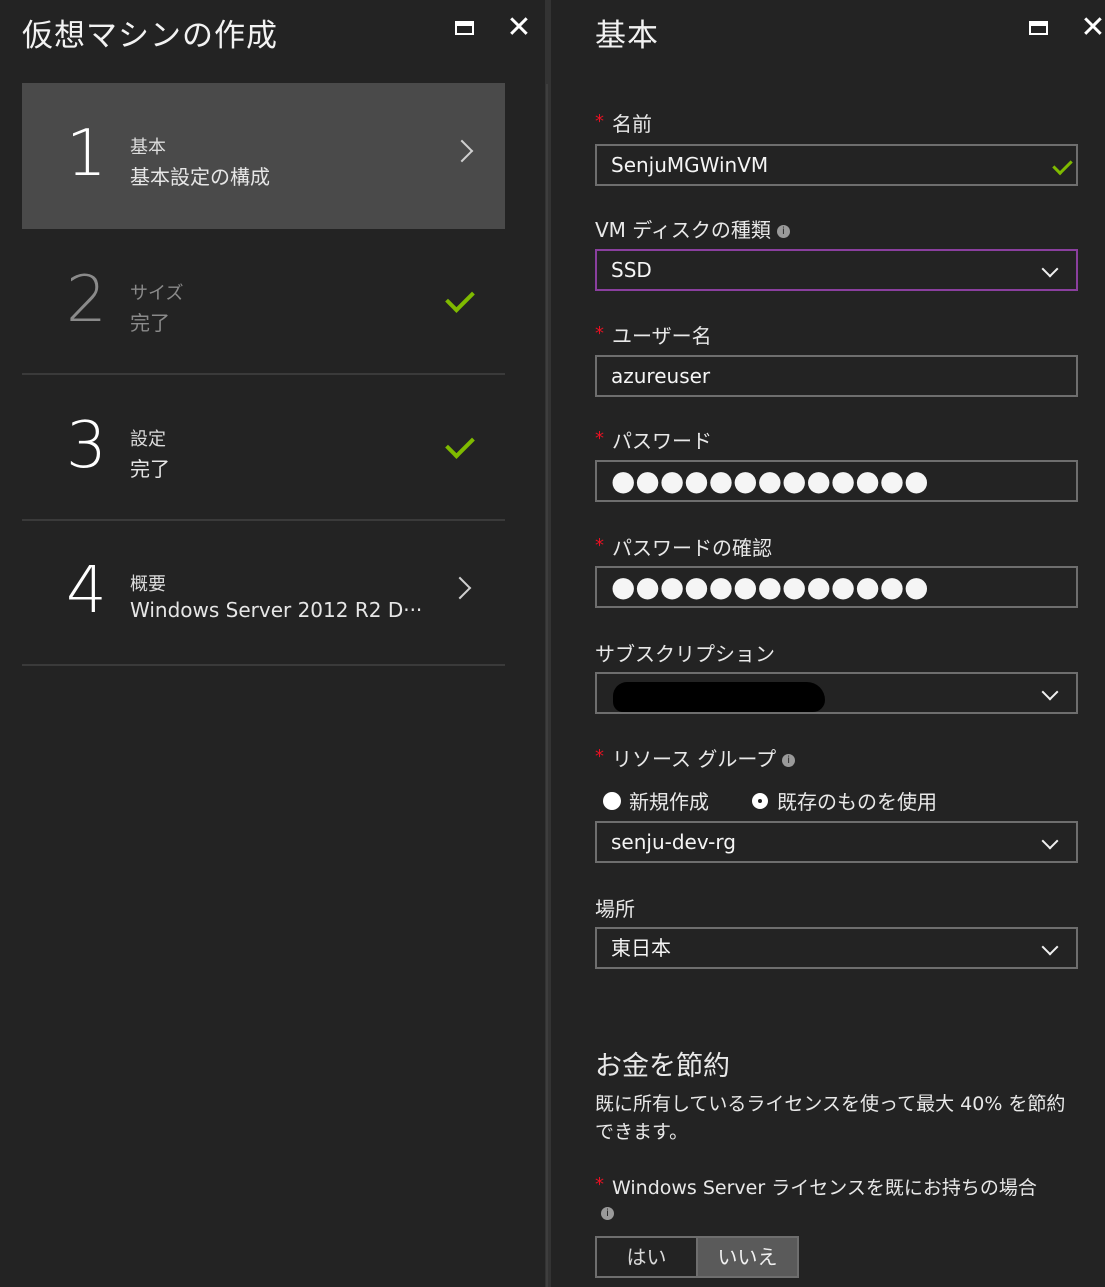 This screenshot has height=1287, width=1105. What do you see at coordinates (148, 584) in the screenshot?
I see `step-title: 概要` at bounding box center [148, 584].